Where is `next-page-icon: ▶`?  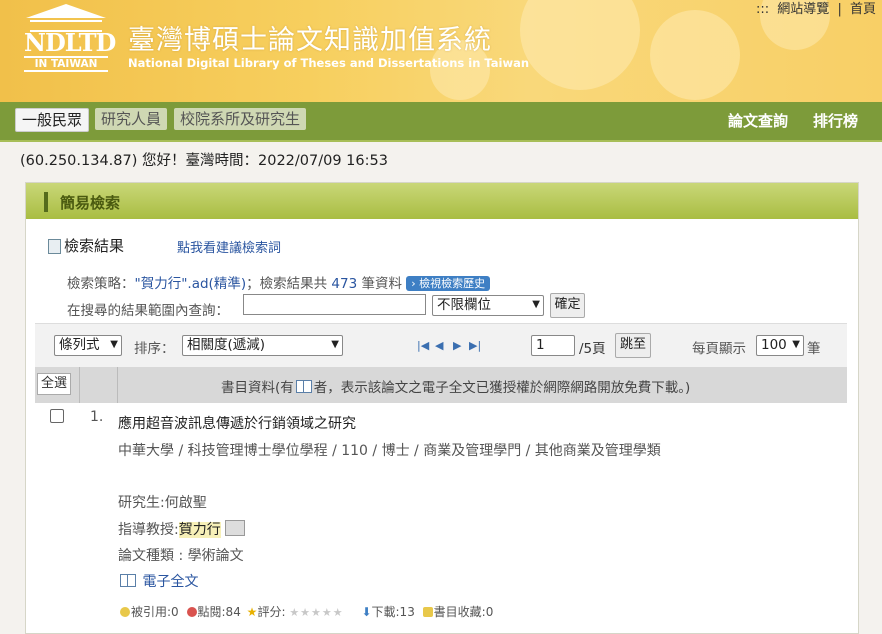 next-page-icon: ▶ is located at coordinates (457, 345).